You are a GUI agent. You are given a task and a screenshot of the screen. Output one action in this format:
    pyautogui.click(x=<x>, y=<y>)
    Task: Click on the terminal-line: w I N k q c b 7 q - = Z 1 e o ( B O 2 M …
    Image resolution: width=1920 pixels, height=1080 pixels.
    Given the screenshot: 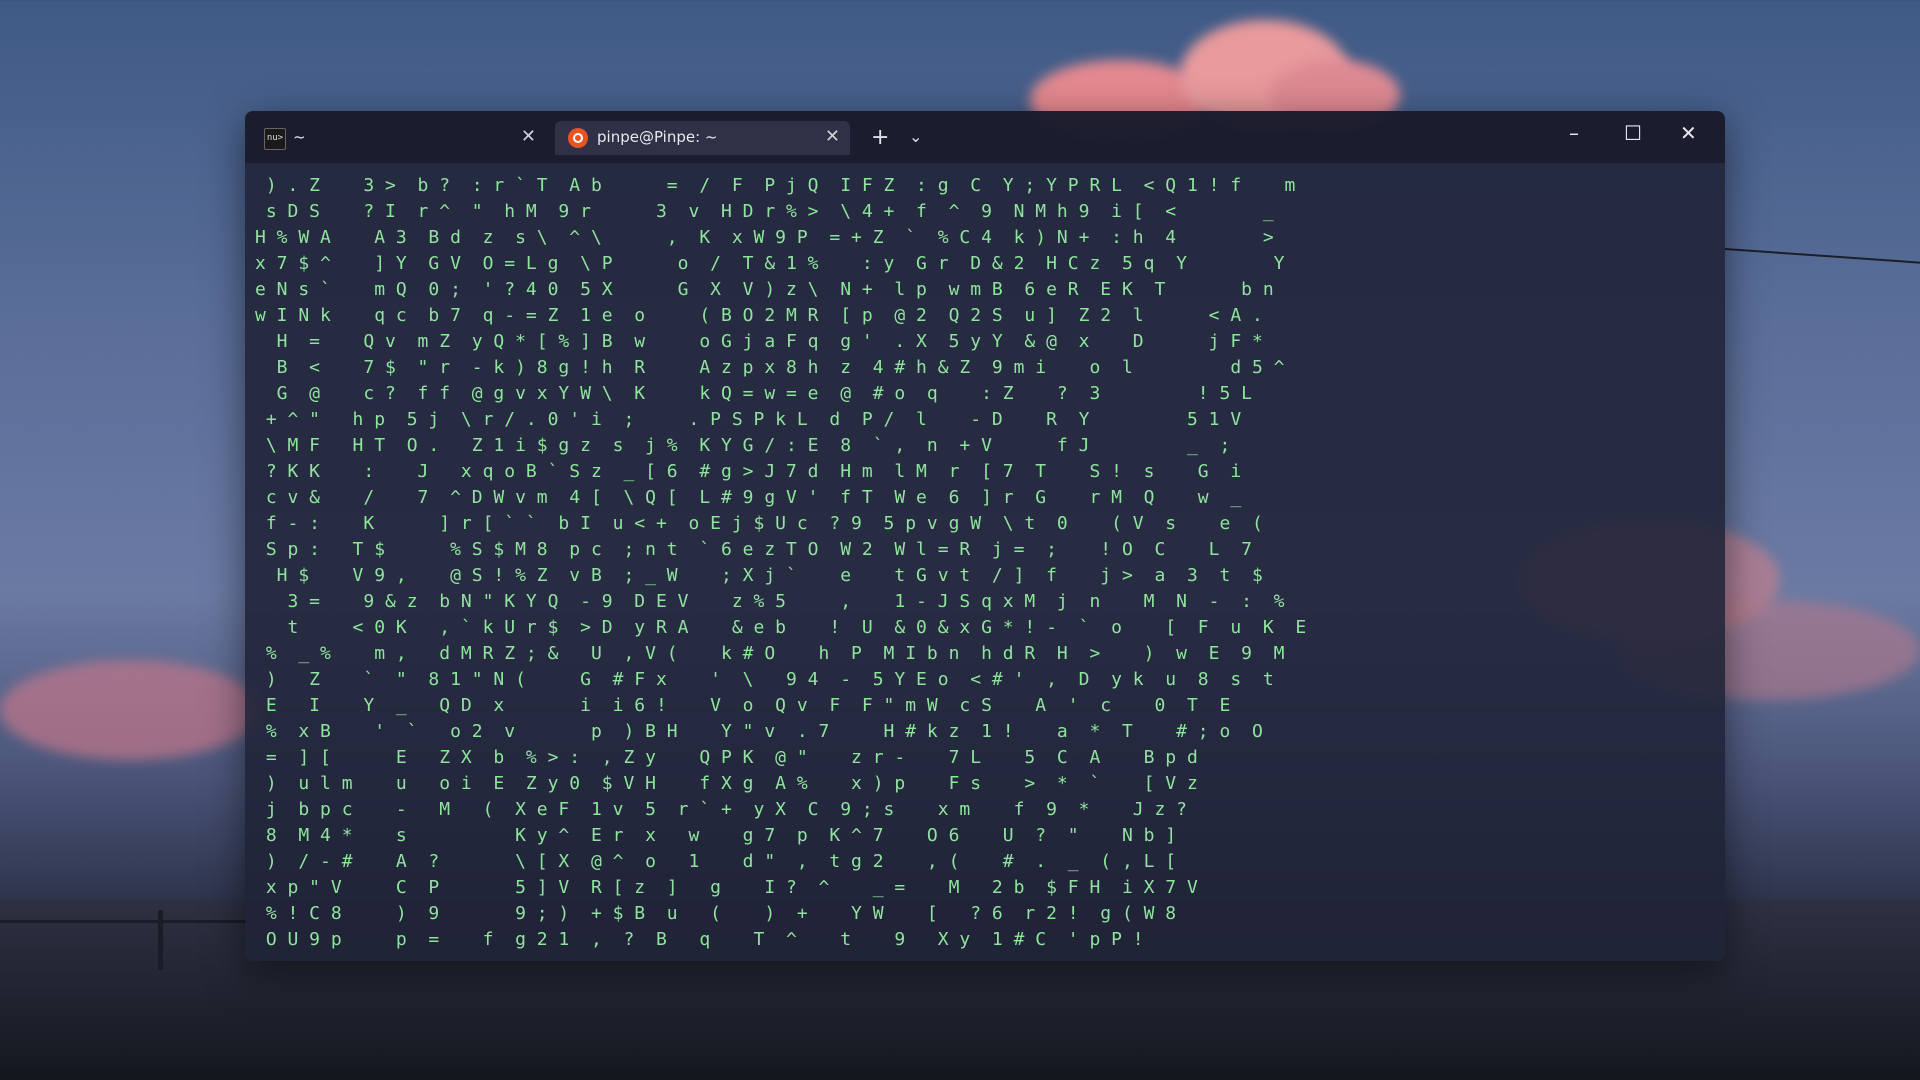 What is the action you would take?
    pyautogui.click(x=759, y=315)
    